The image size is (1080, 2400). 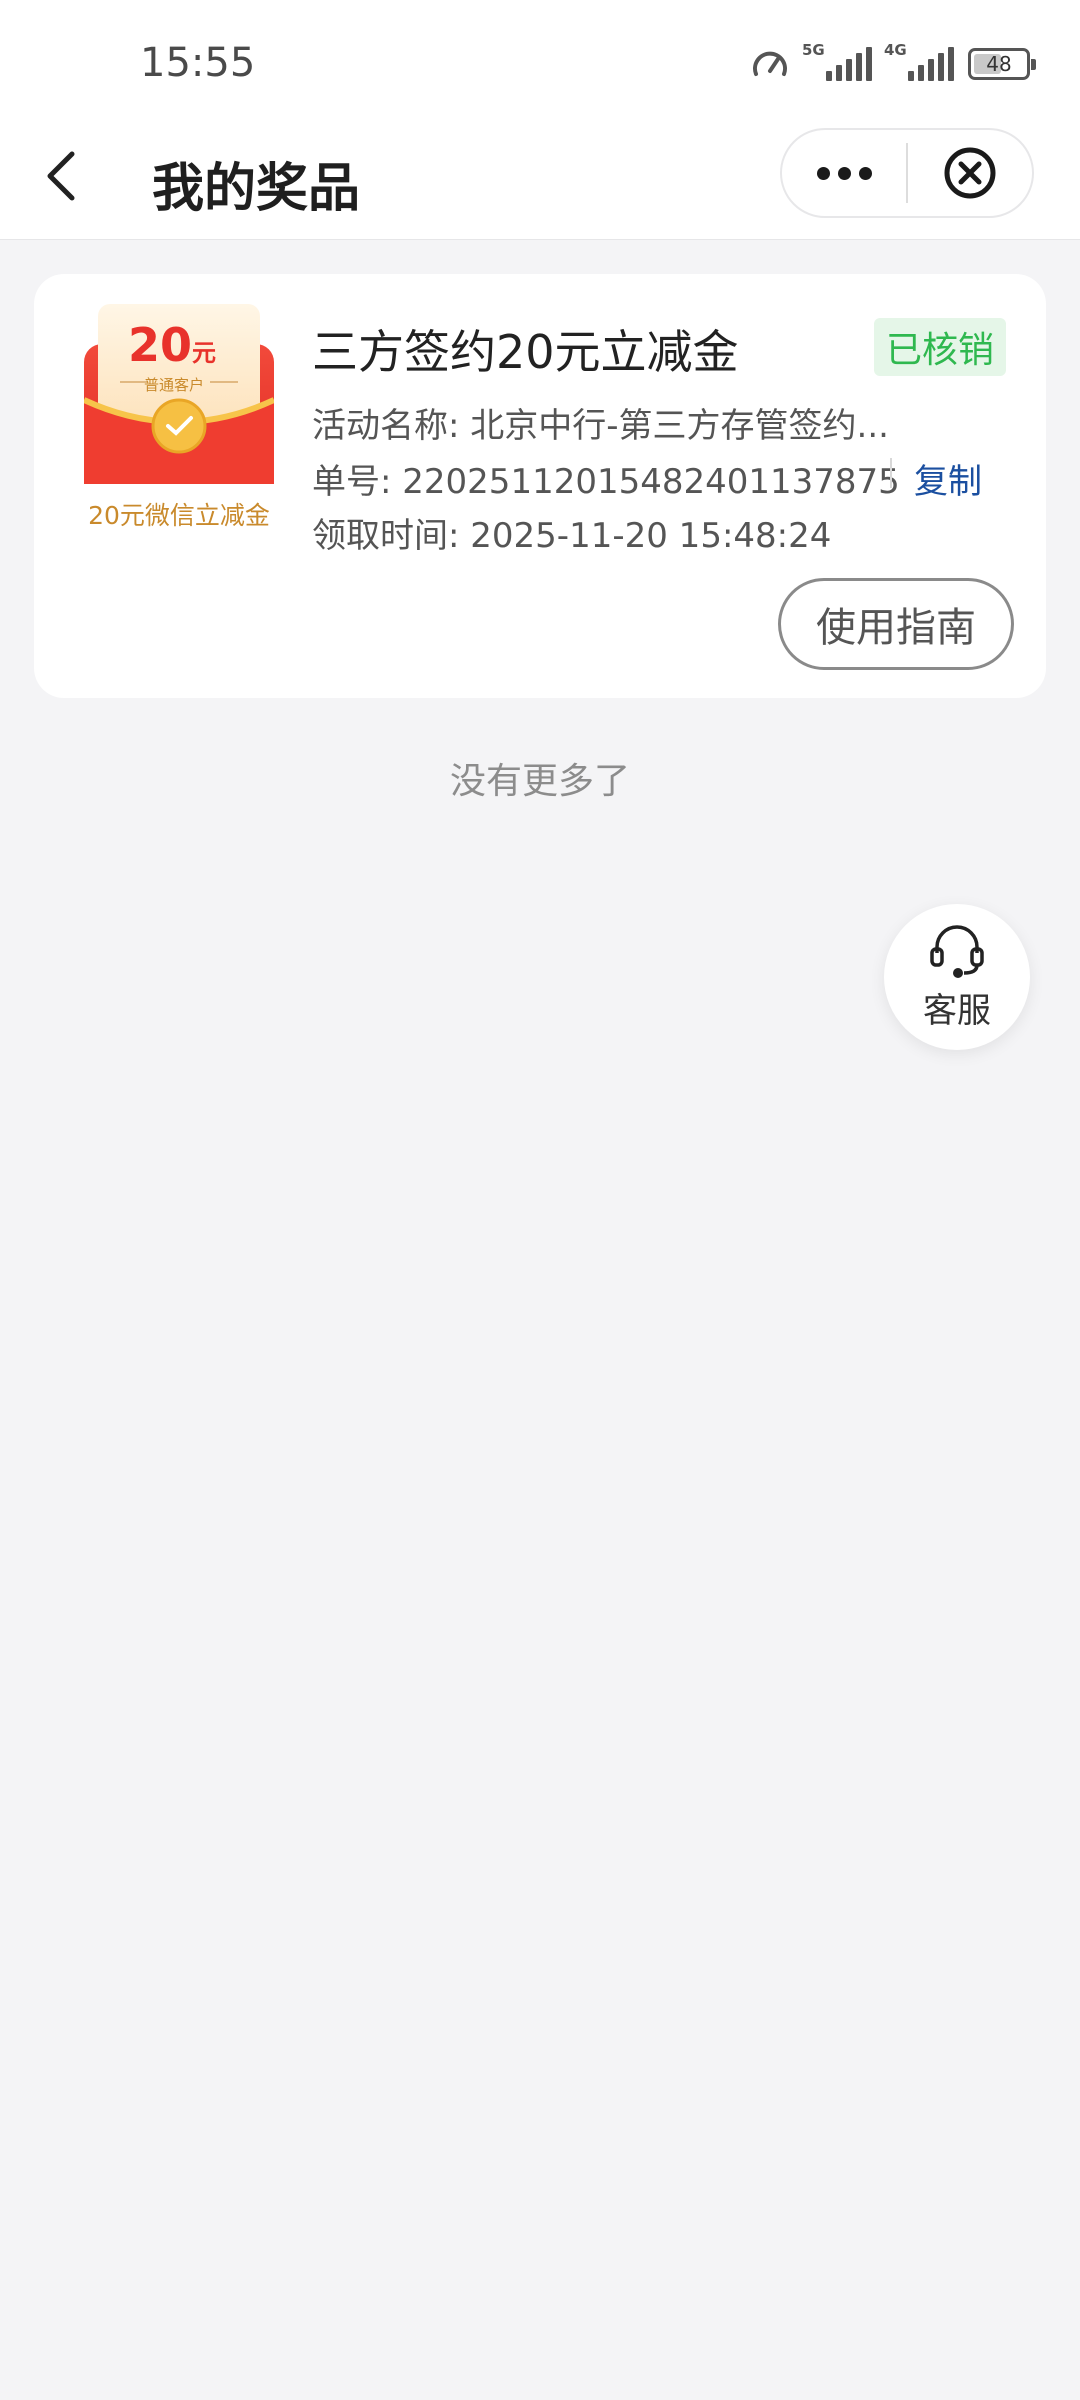 I want to click on list-end-text: 没有更多了, so click(x=539, y=781).